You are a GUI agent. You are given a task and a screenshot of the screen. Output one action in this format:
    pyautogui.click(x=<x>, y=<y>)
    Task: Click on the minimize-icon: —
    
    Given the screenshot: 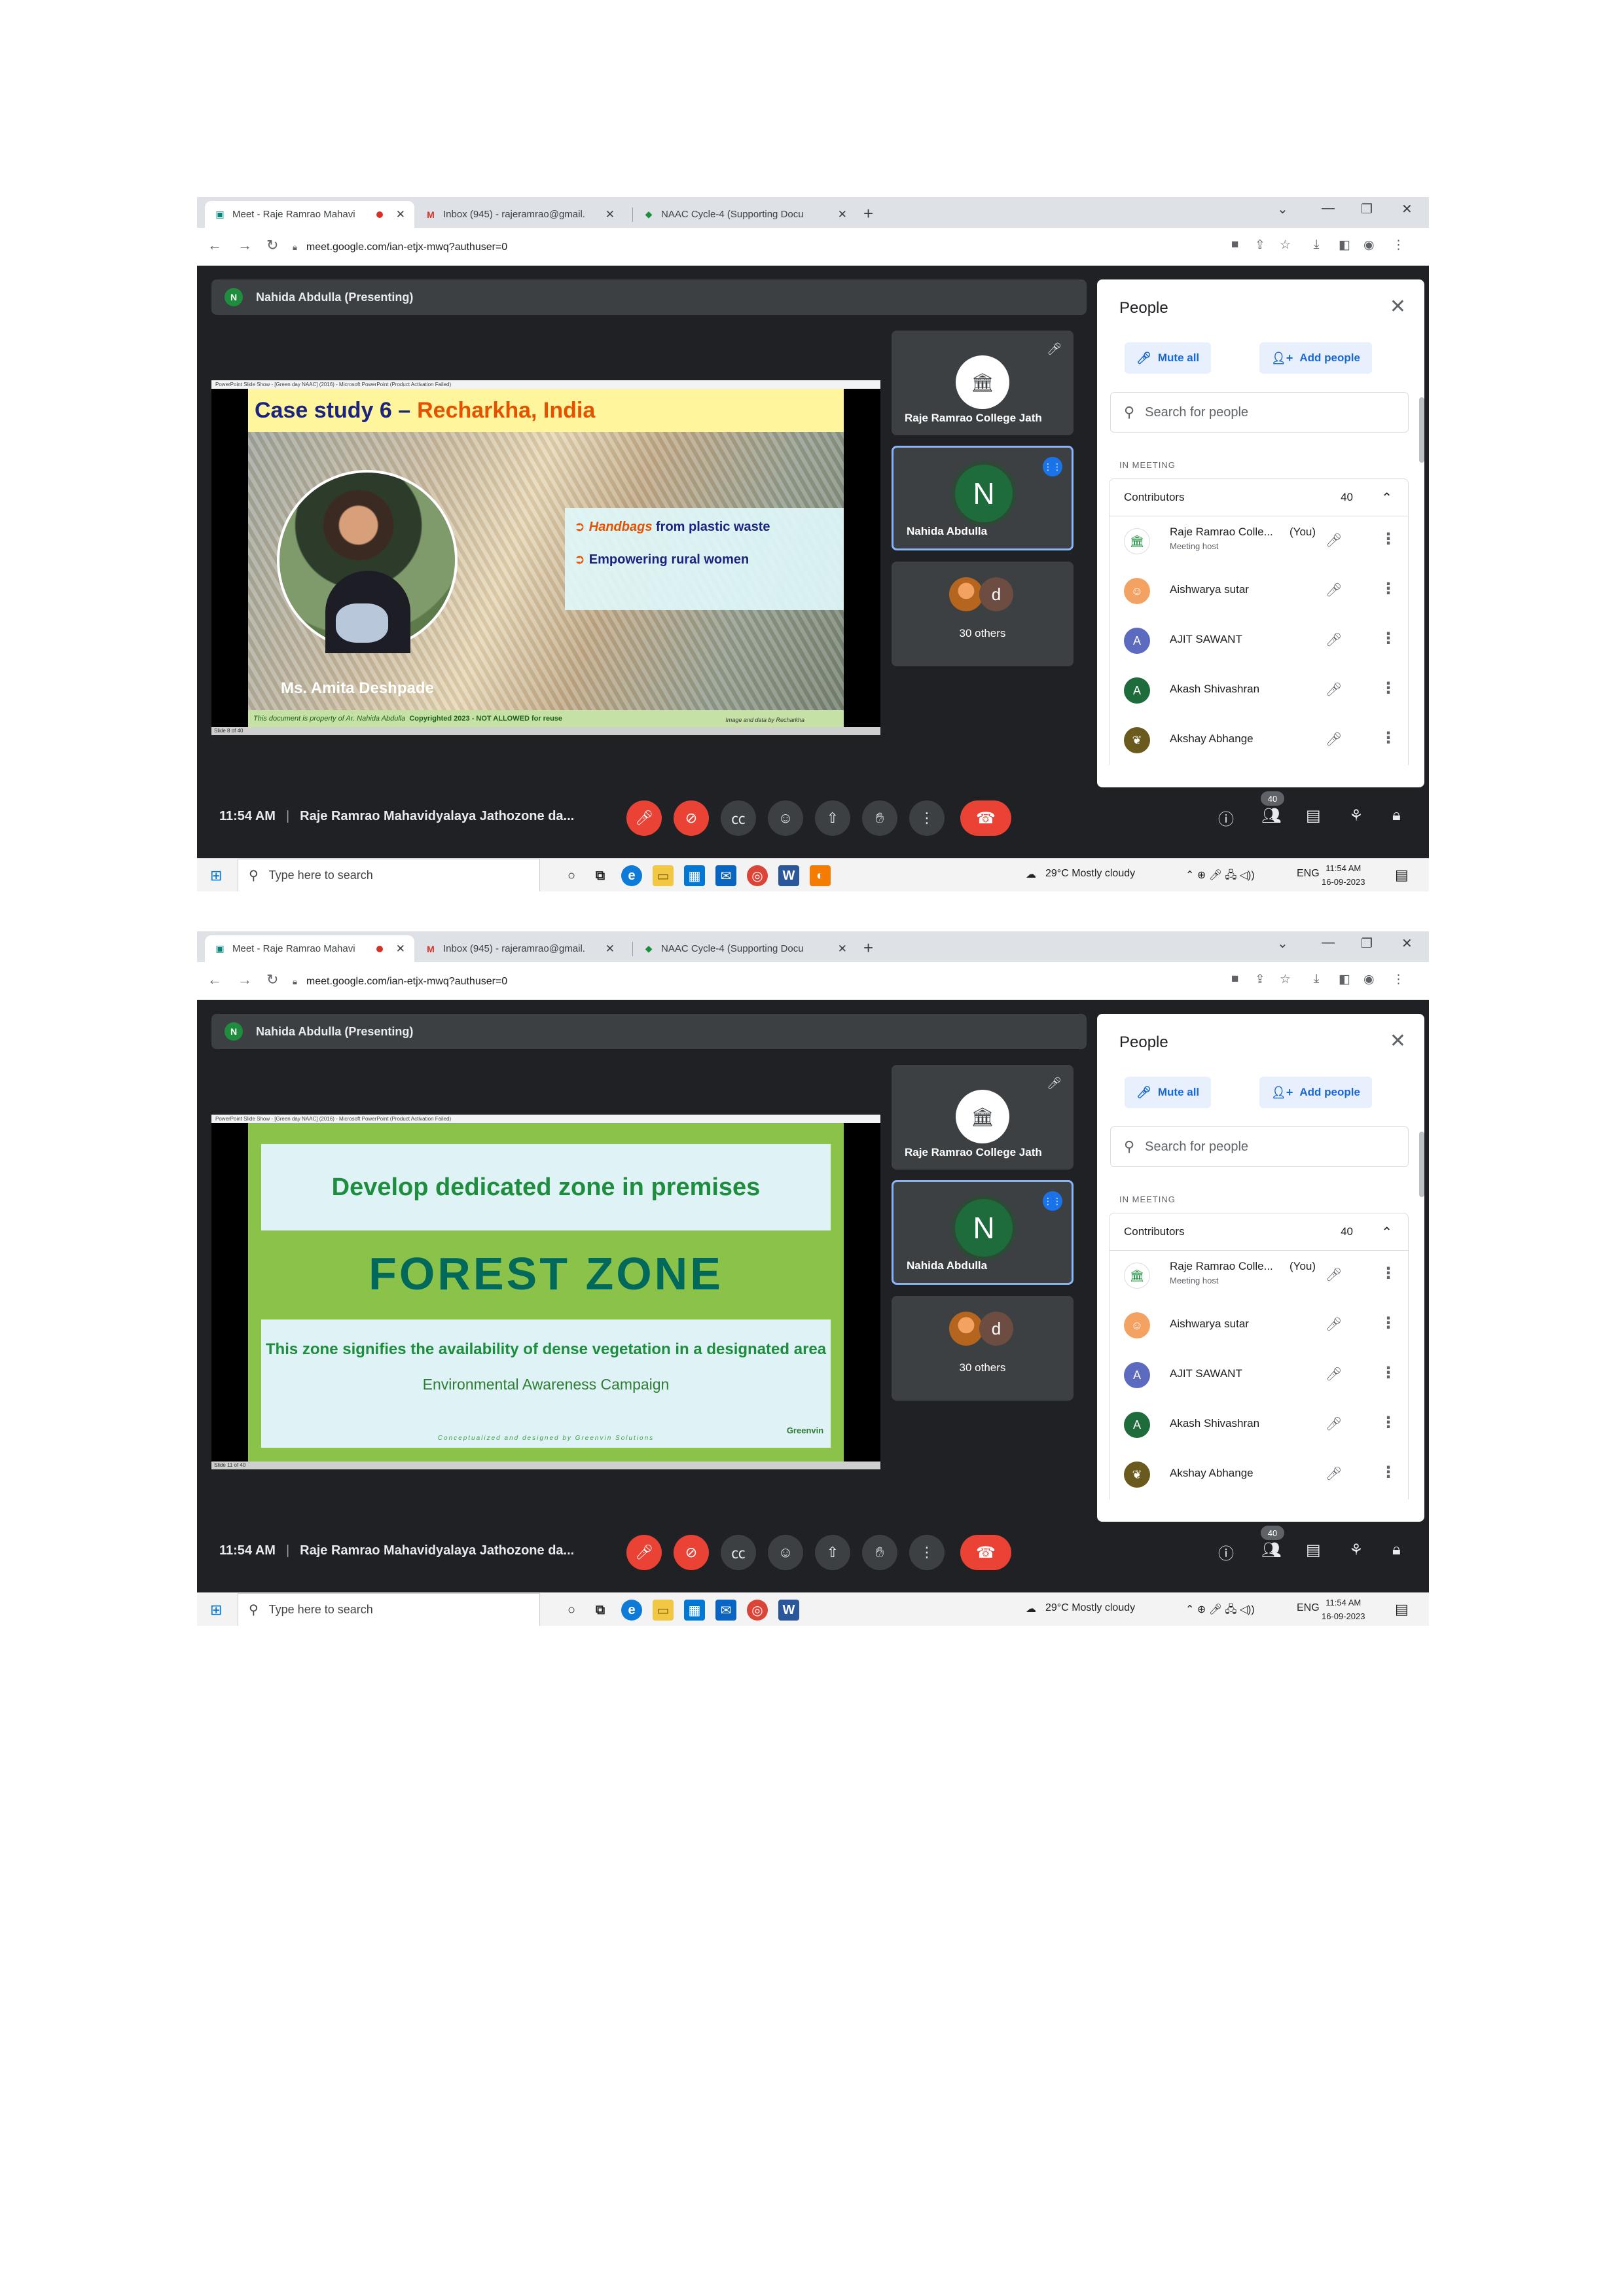 What is the action you would take?
    pyautogui.click(x=1328, y=208)
    